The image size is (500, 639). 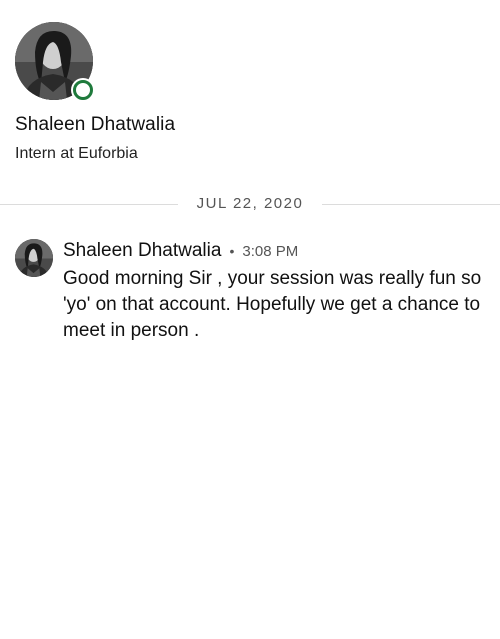 What do you see at coordinates (270, 251) in the screenshot?
I see `message-timestamp: 3:08 PM` at bounding box center [270, 251].